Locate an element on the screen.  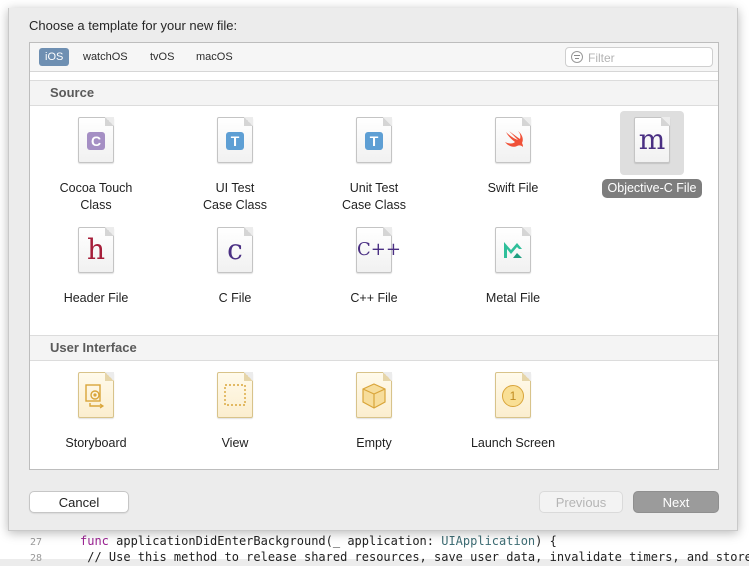
tab-ios: iOS is located at coordinates (54, 57).